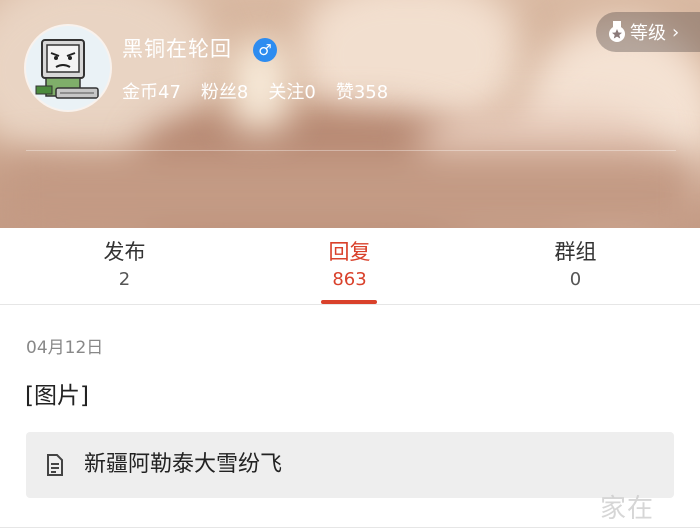 This screenshot has width=700, height=532. I want to click on tab-count: 0, so click(575, 279).